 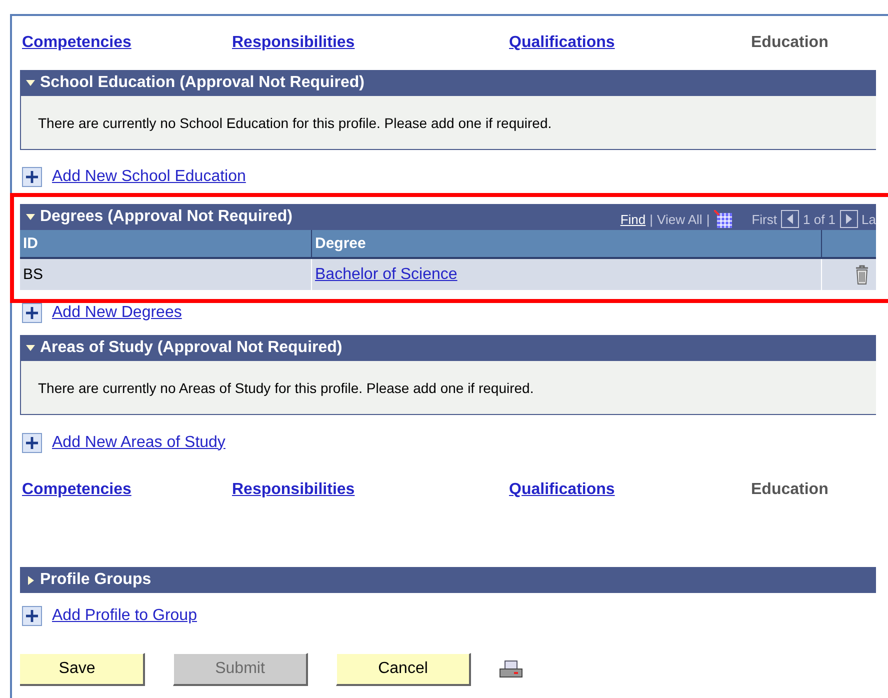 I want to click on last-label: La, so click(x=869, y=219).